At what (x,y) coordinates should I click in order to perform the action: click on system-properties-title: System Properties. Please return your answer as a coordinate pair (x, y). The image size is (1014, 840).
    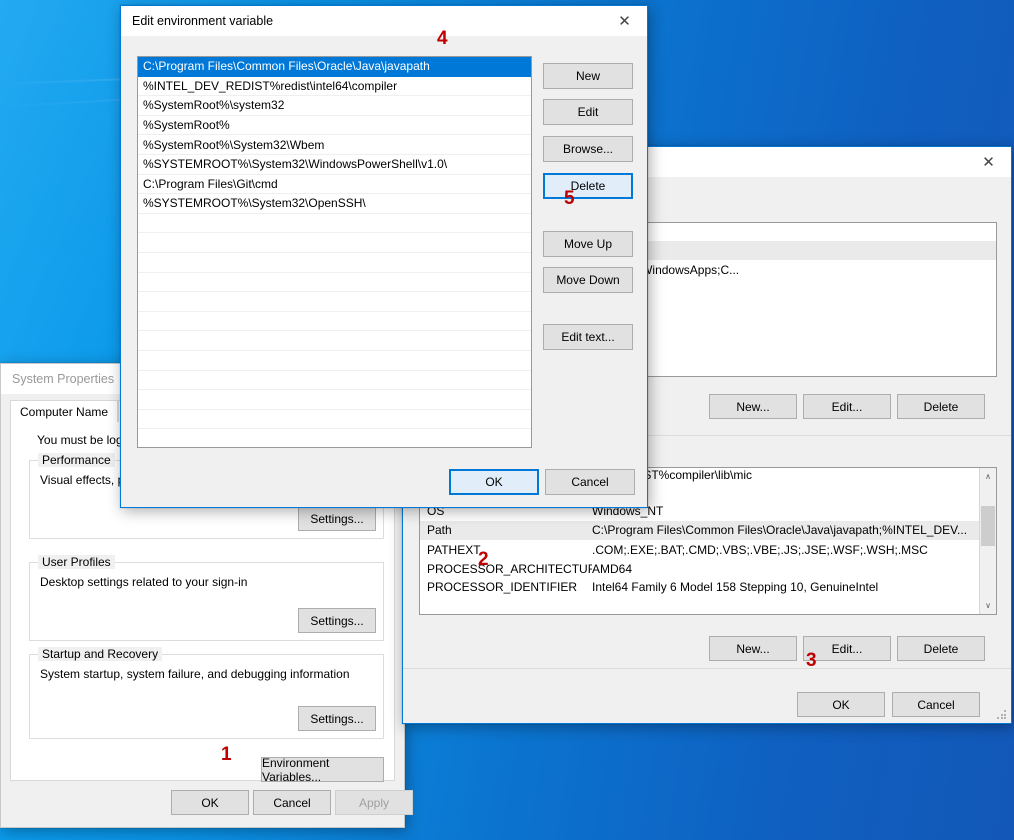
    Looking at the image, I should click on (63, 379).